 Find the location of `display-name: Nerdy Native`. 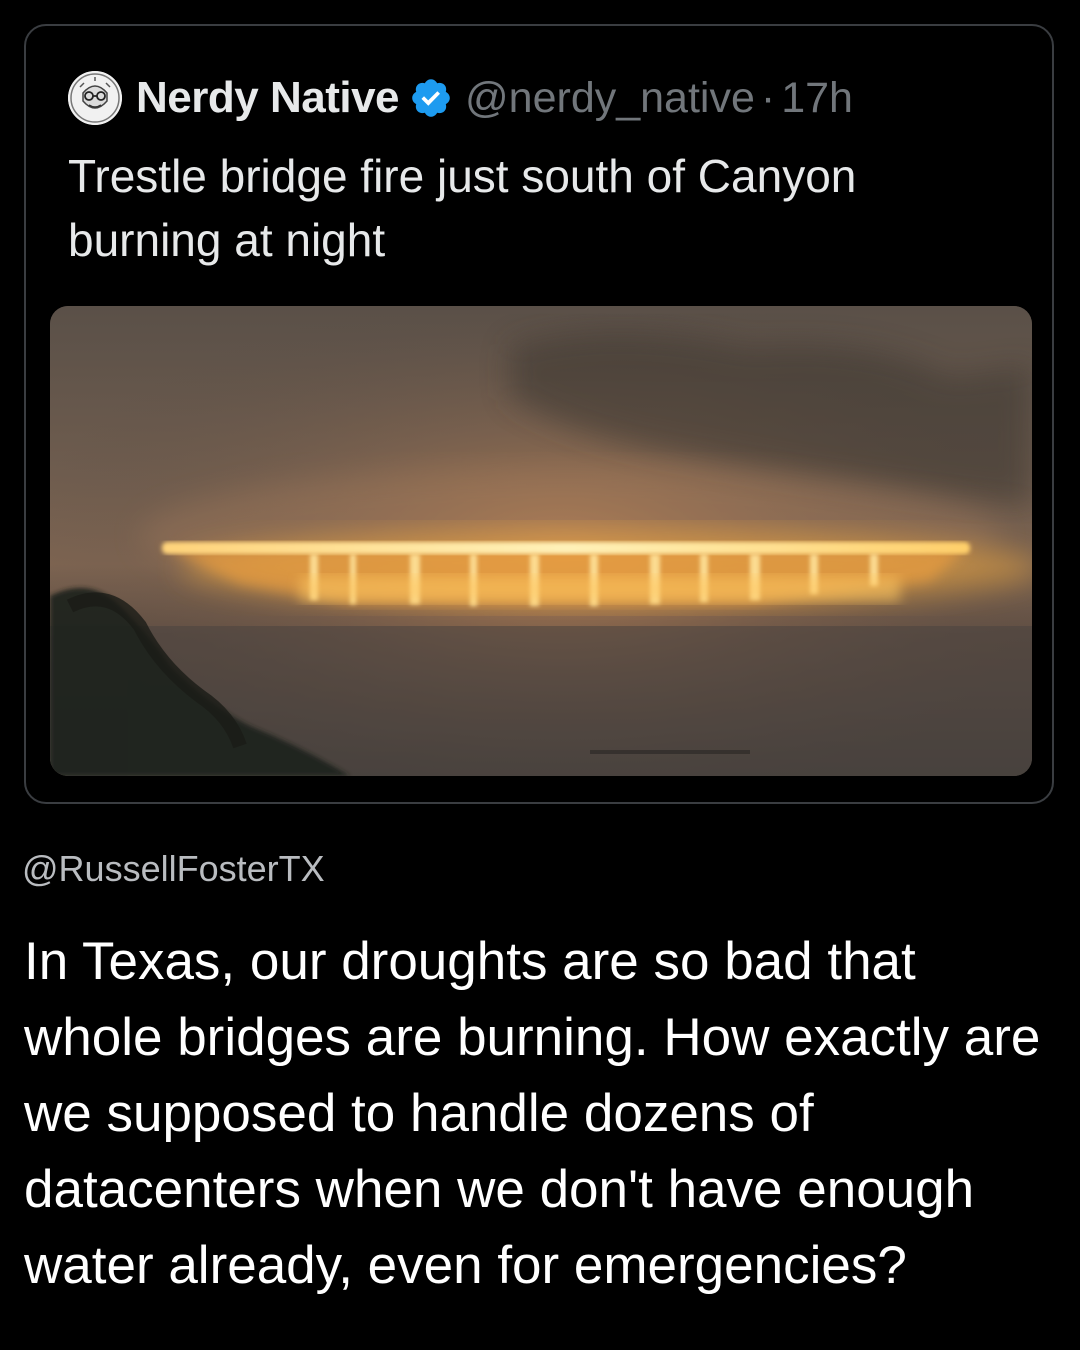

display-name: Nerdy Native is located at coordinates (268, 98).